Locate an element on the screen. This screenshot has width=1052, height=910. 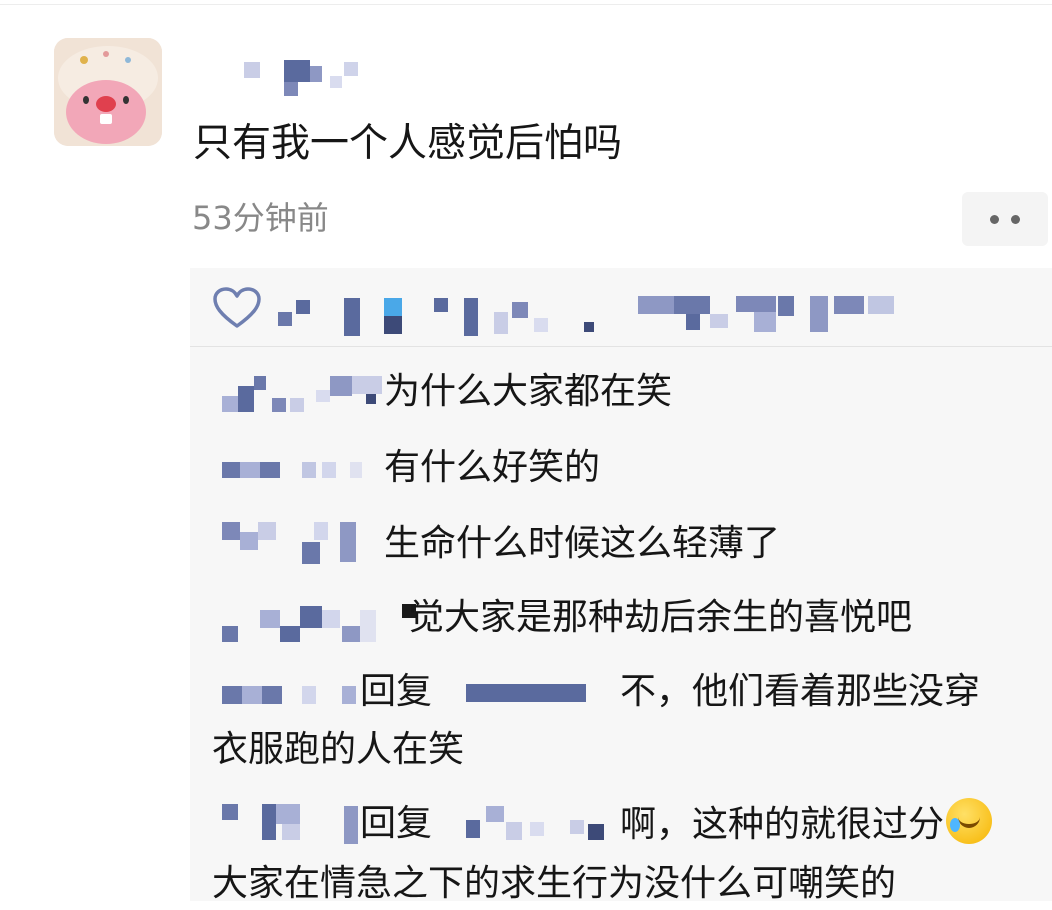
top-divider is located at coordinates (526, 4).